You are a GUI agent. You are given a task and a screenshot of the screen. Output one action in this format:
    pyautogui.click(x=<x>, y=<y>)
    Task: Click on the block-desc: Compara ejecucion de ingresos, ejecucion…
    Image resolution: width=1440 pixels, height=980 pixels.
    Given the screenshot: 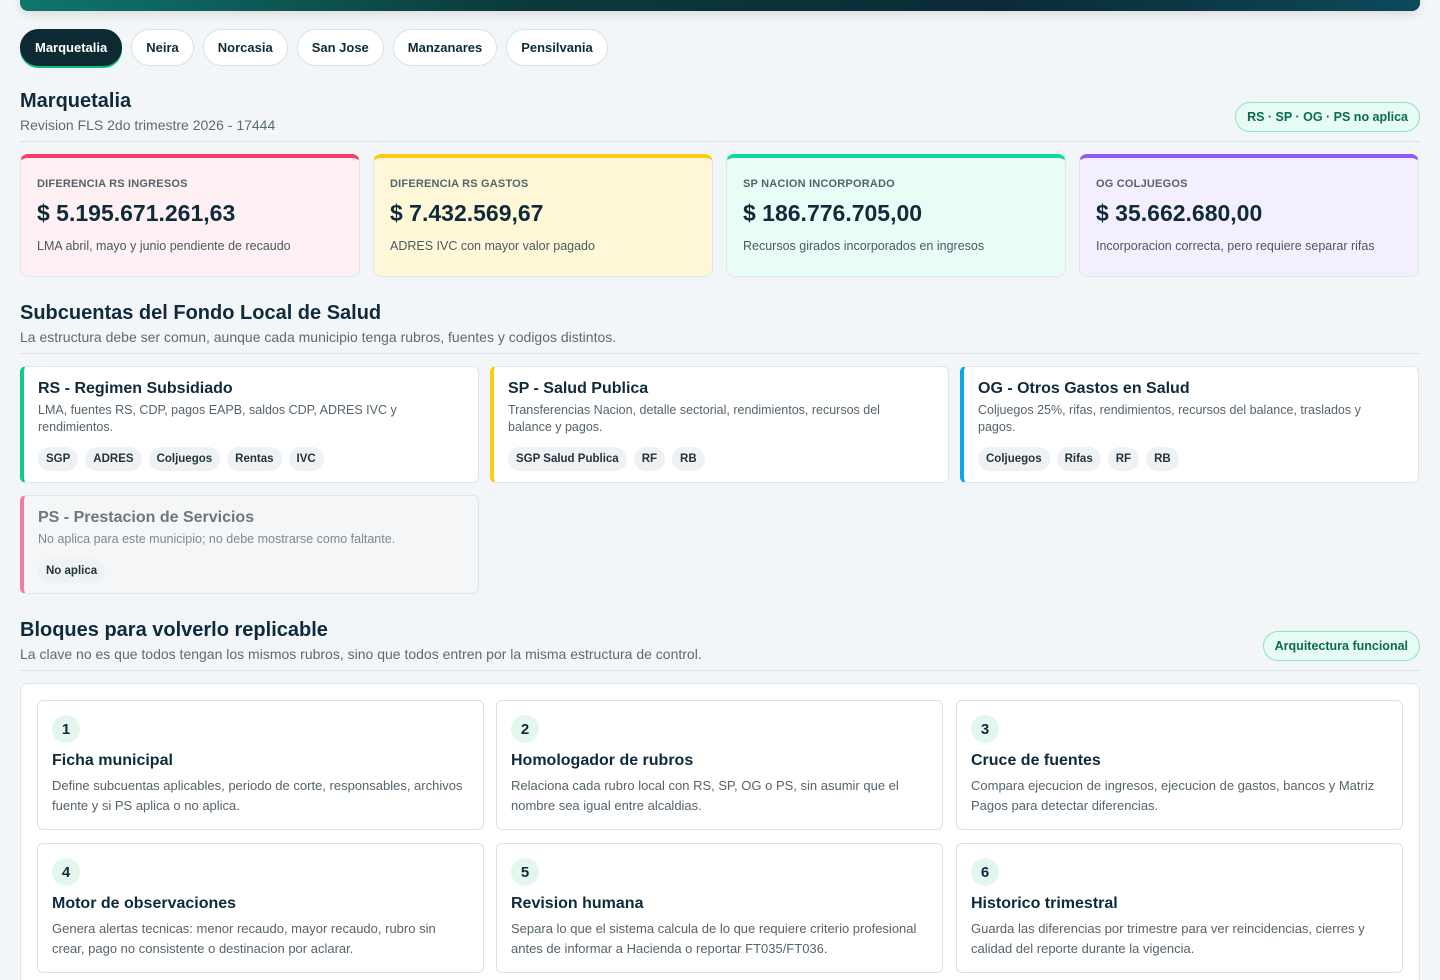 What is the action you would take?
    pyautogui.click(x=1173, y=795)
    